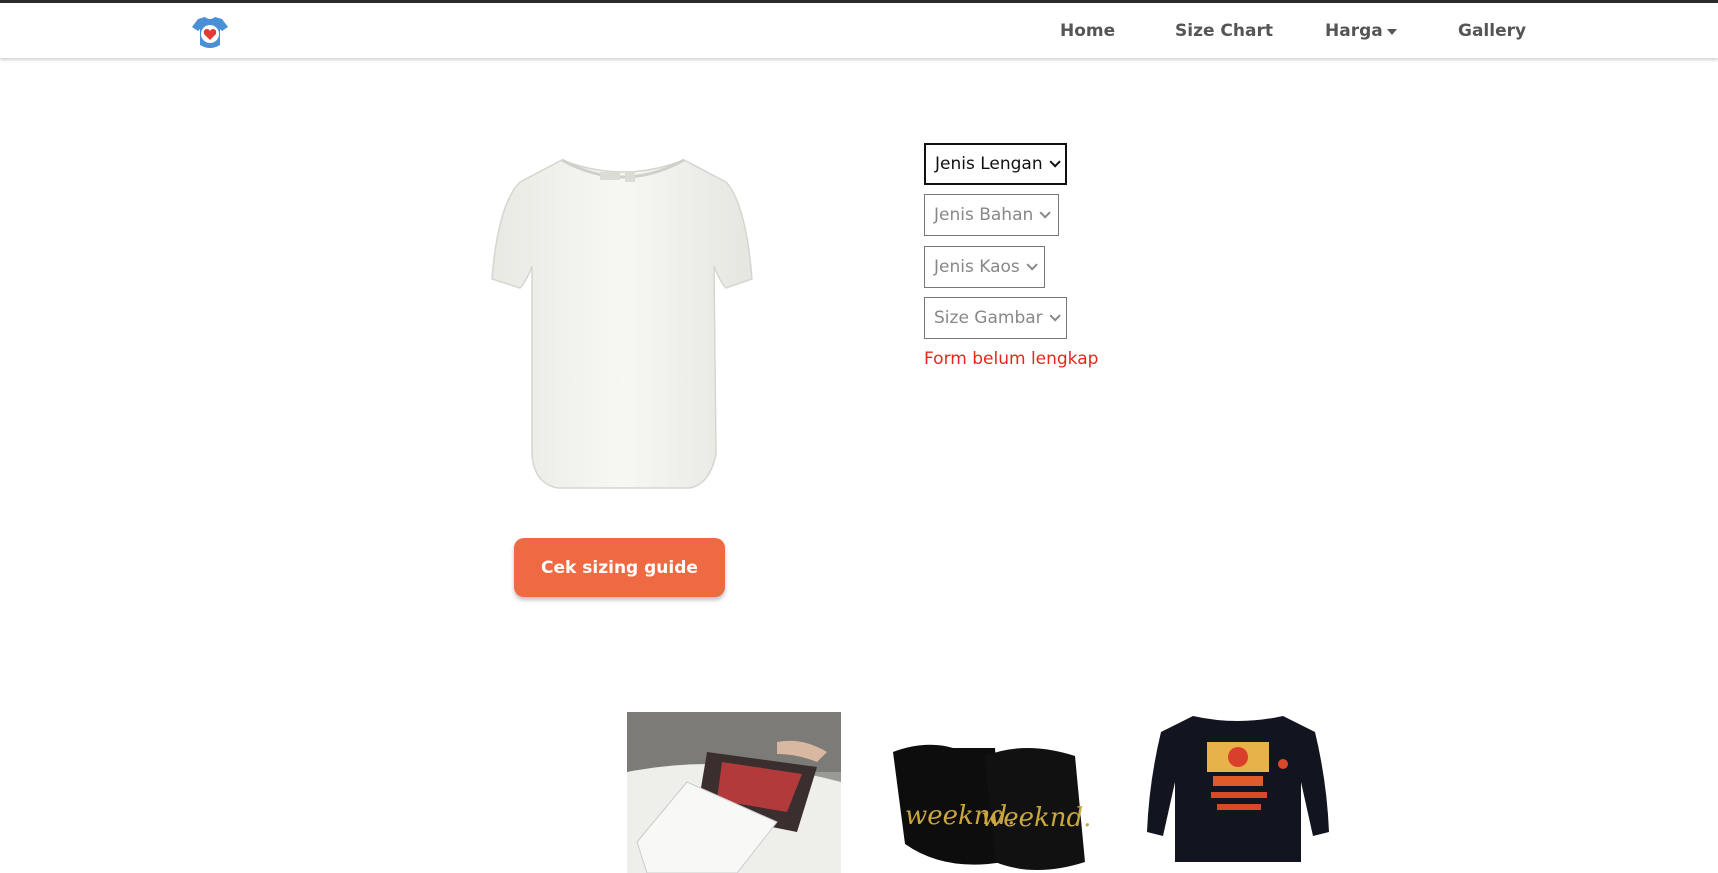 The width and height of the screenshot is (1718, 873). Describe the element at coordinates (1354, 30) in the screenshot. I see `nav-harga-label: Harga` at that location.